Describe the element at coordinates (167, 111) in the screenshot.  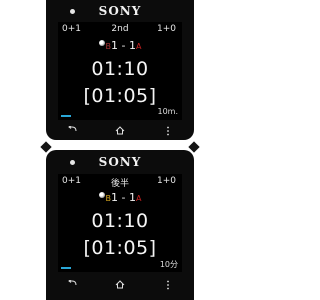
I see `period-length: 10m.` at that location.